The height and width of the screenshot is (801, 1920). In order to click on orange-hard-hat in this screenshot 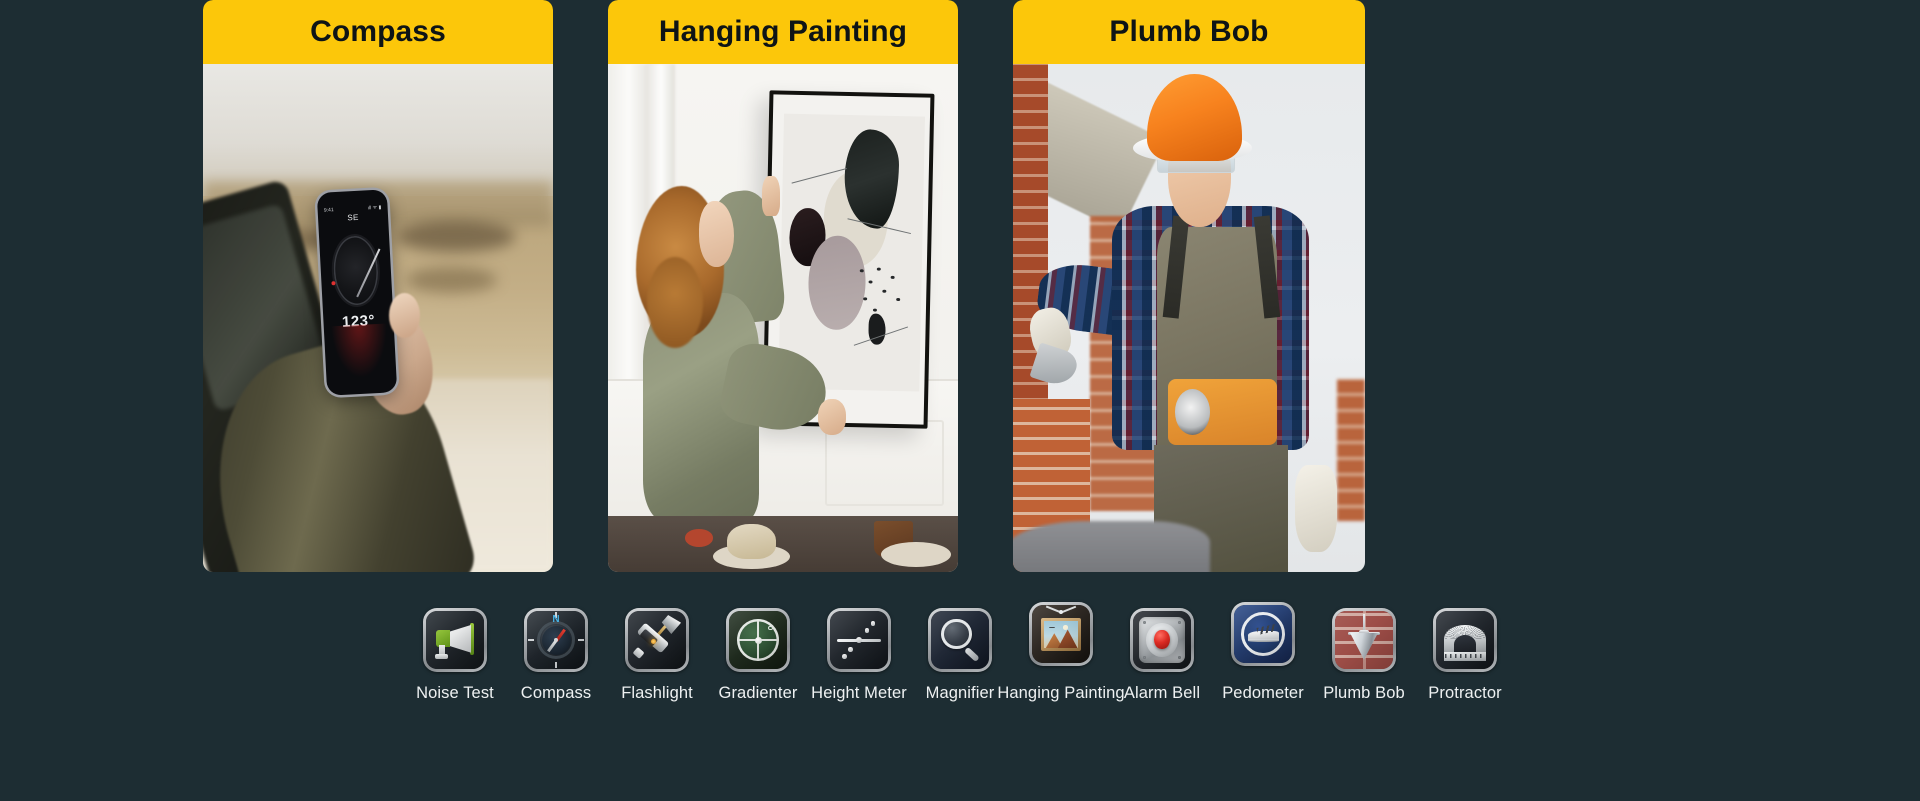, I will do `click(1194, 117)`.